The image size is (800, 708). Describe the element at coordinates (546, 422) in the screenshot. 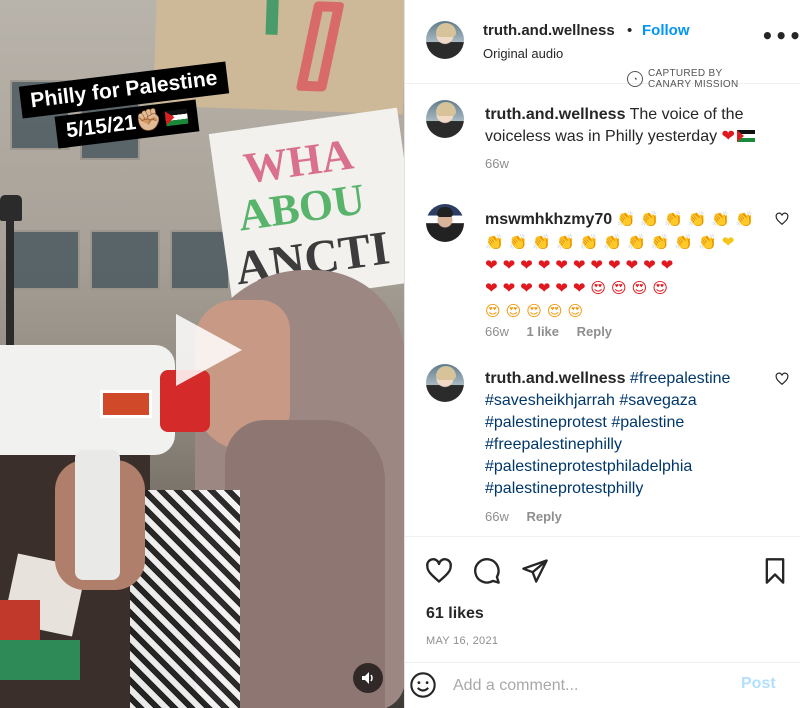

I see `hashtag-link: #palestineprotest` at that location.